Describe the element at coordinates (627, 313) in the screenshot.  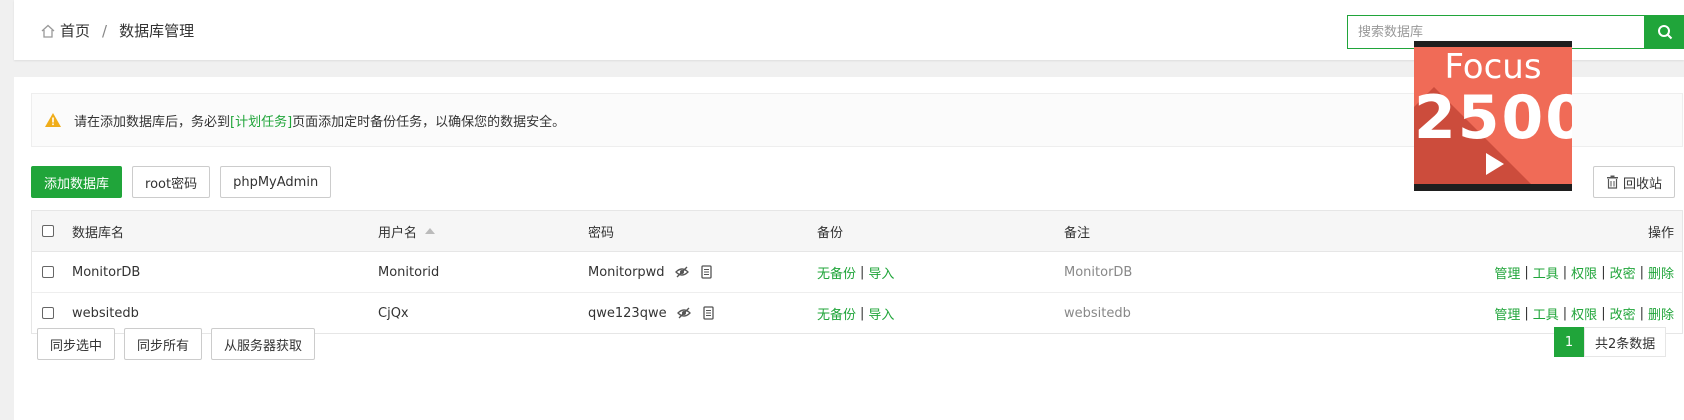
I see `db-password: qwe123qwe` at that location.